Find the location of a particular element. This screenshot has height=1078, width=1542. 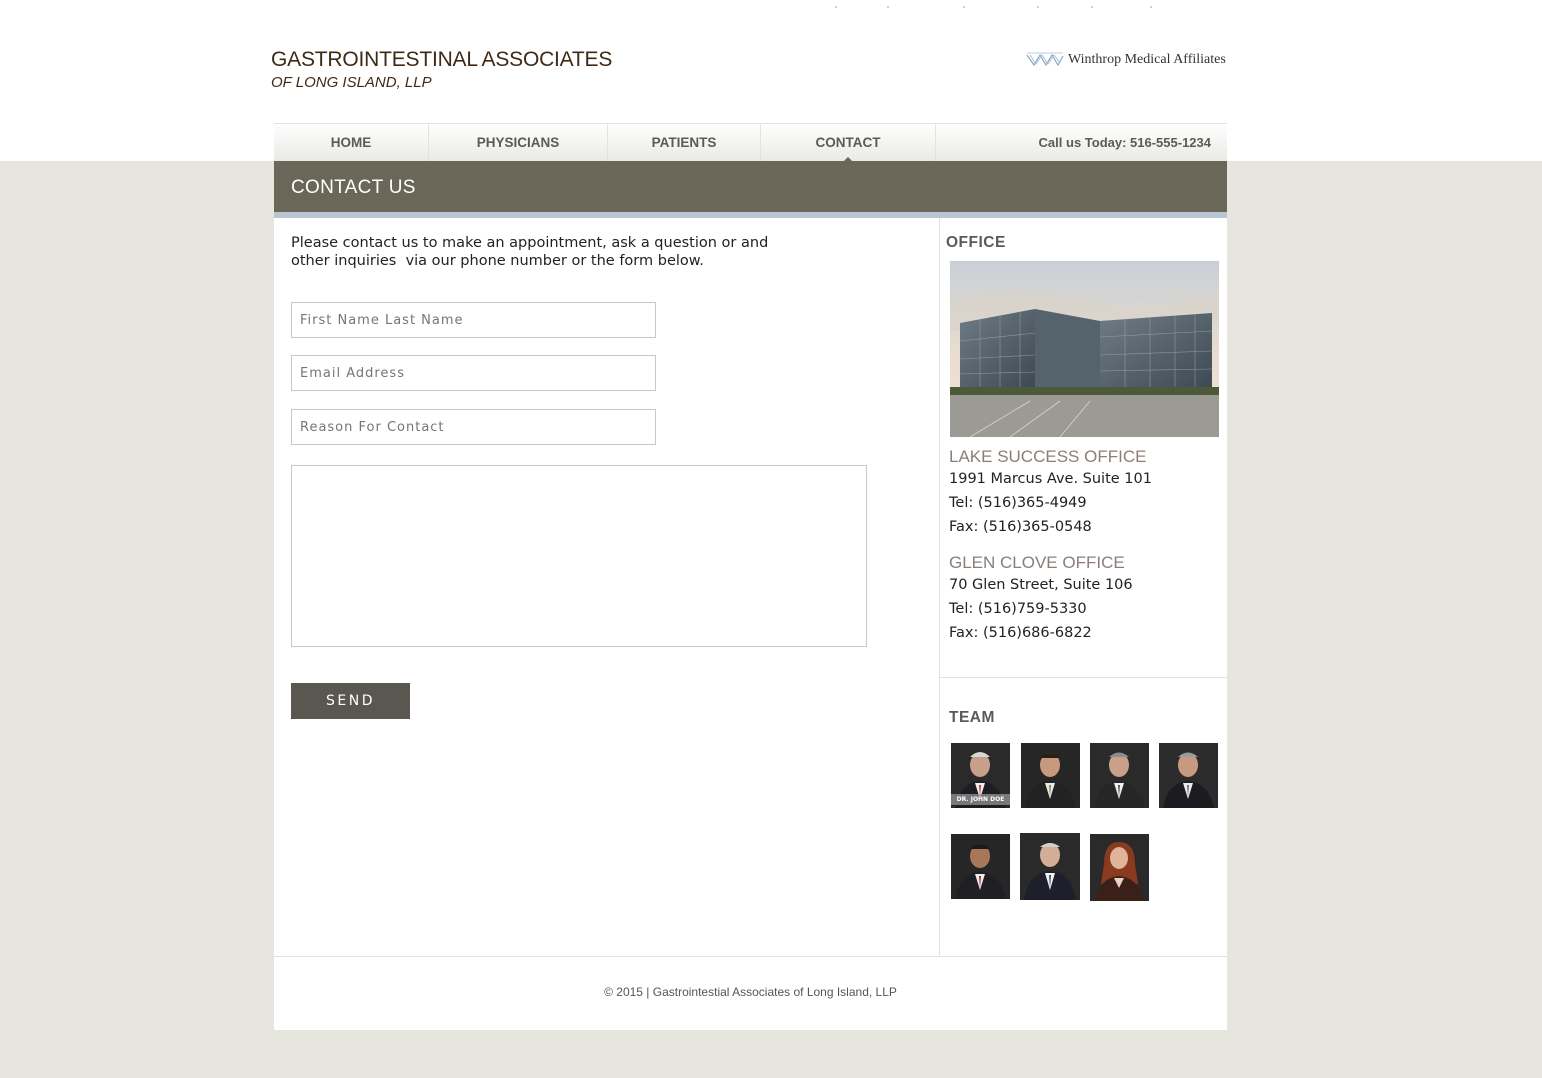

logo-line-2: OF LONG ISLAND, LLP is located at coordinates (351, 82).